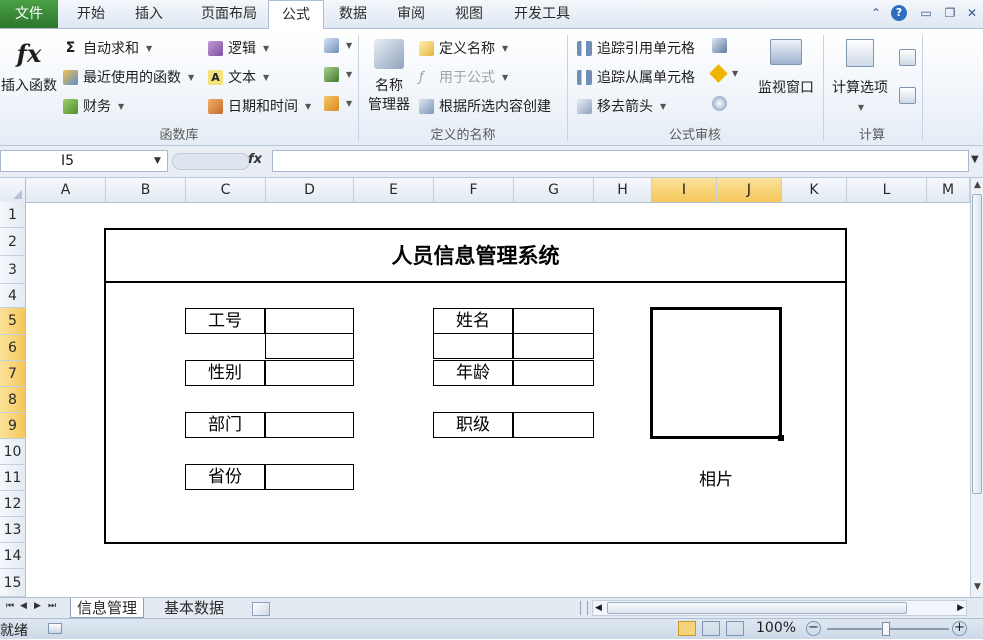 The height and width of the screenshot is (640, 983). Describe the element at coordinates (542, 14) in the screenshot. I see `tab-developer: 开发工具` at that location.